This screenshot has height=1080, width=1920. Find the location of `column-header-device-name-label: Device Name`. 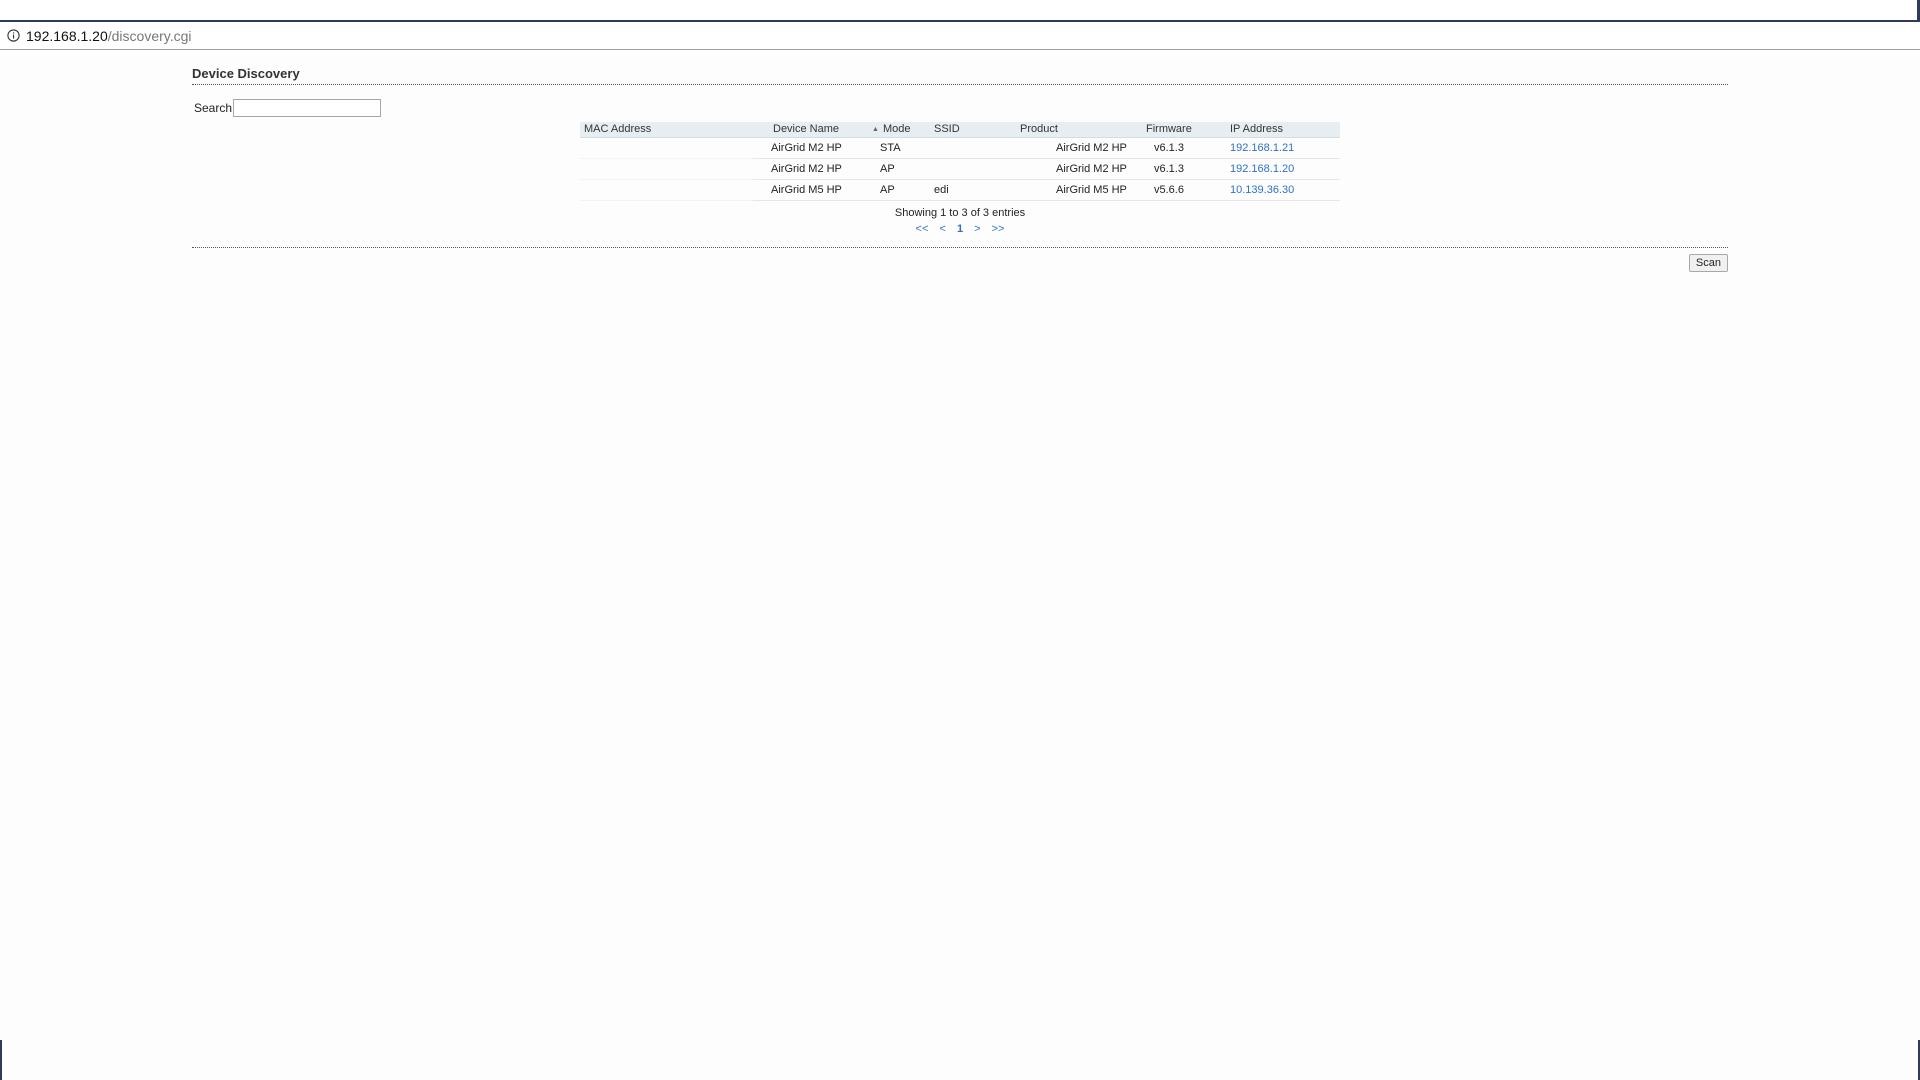

column-header-device-name-label: Device Name is located at coordinates (806, 129).